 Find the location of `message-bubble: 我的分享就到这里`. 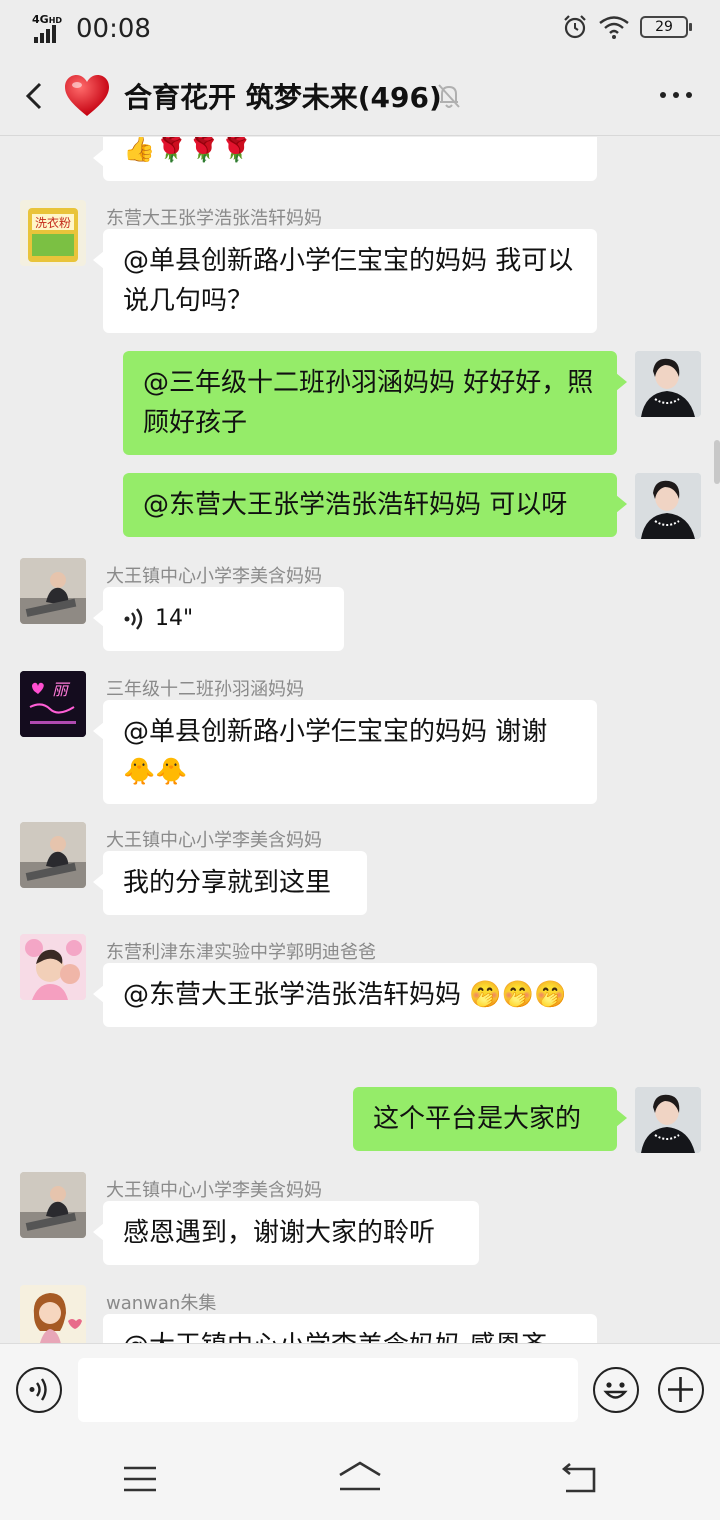

message-bubble: 我的分享就到这里 is located at coordinates (230, 883).